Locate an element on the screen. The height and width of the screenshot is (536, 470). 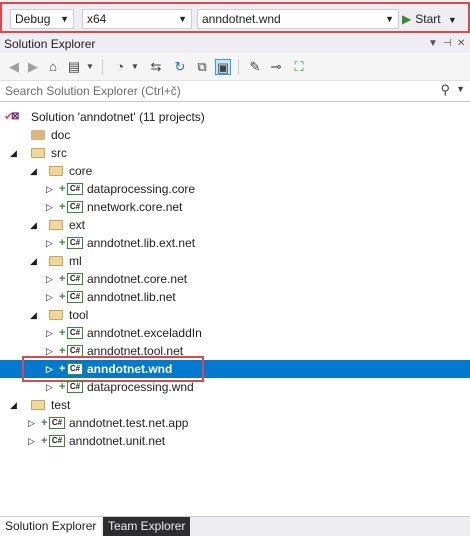
search-box: Search Solution Explorer (Ctrl+č) ⚲ ▼ is located at coordinates (235, 91).